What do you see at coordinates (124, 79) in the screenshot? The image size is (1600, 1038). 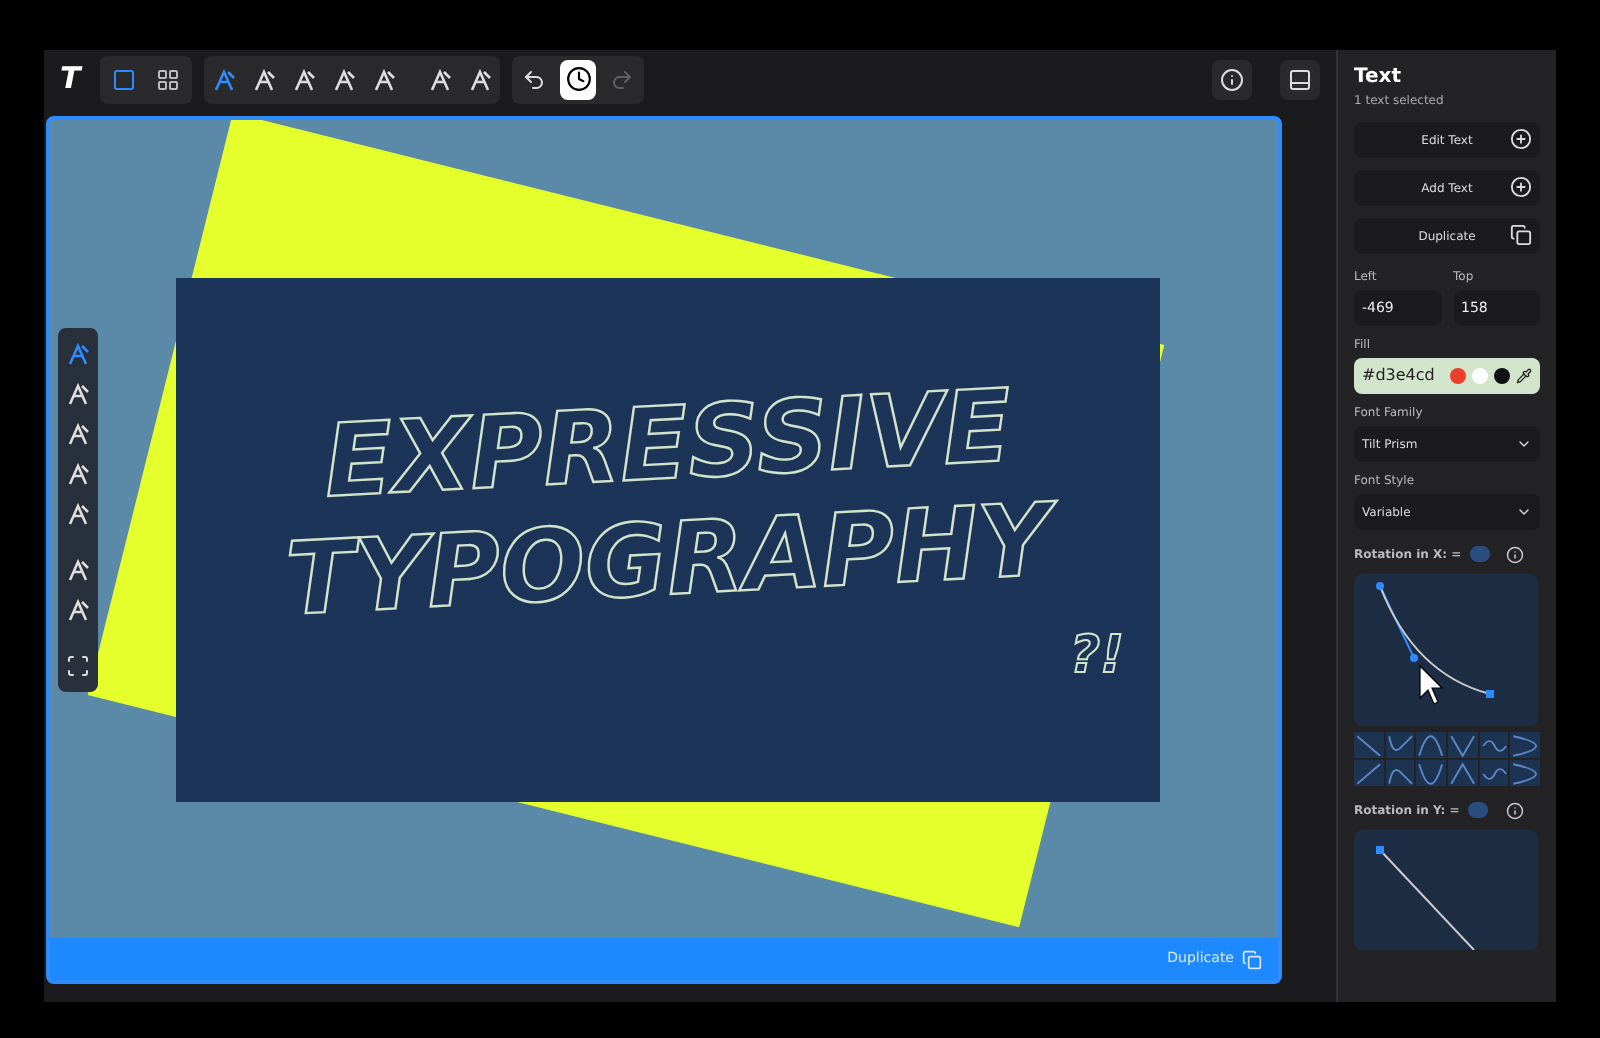 I see `square-icon` at bounding box center [124, 79].